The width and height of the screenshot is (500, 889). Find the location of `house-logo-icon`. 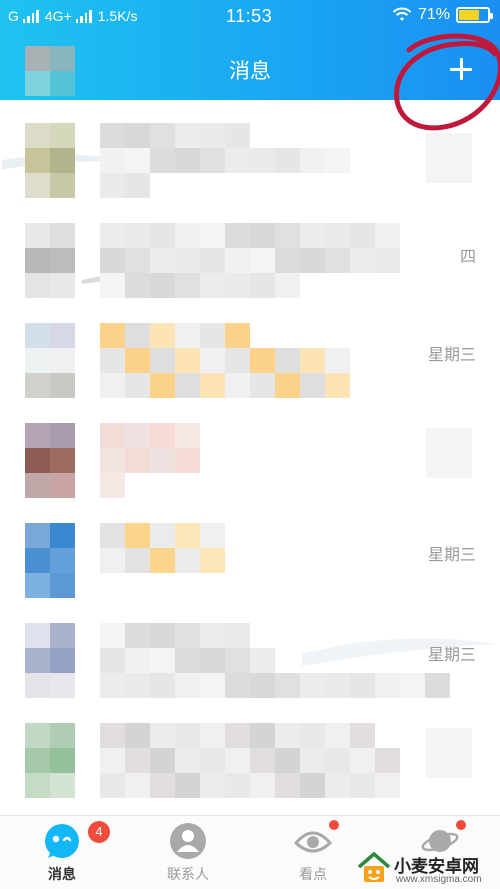

house-logo-icon is located at coordinates (374, 867).